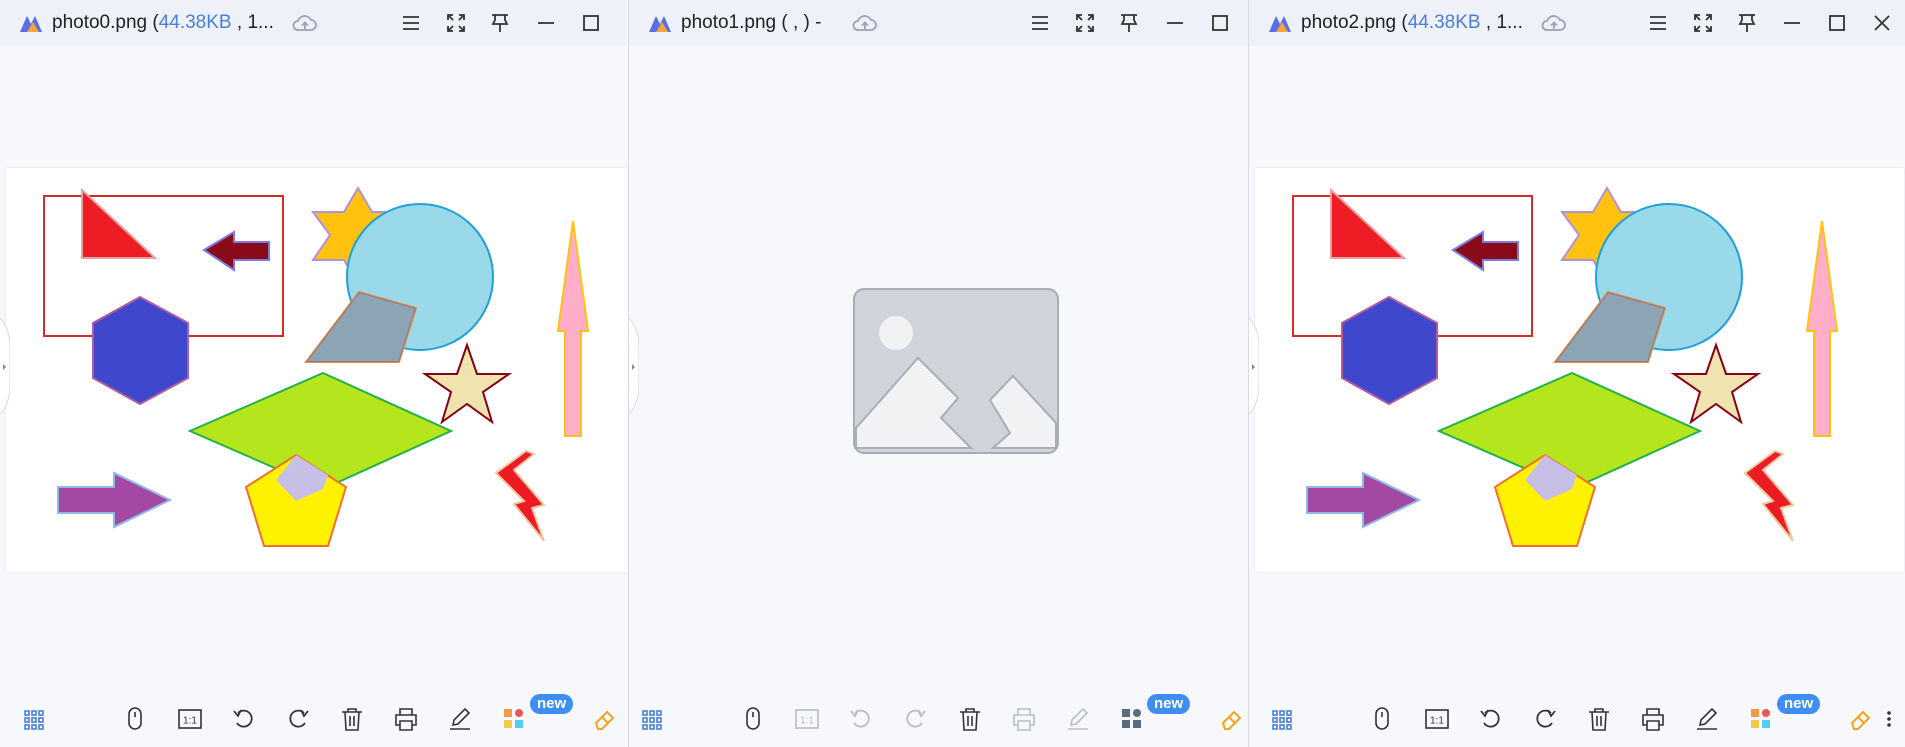  Describe the element at coordinates (105, 22) in the screenshot. I see `file-name: photo0.png (` at that location.